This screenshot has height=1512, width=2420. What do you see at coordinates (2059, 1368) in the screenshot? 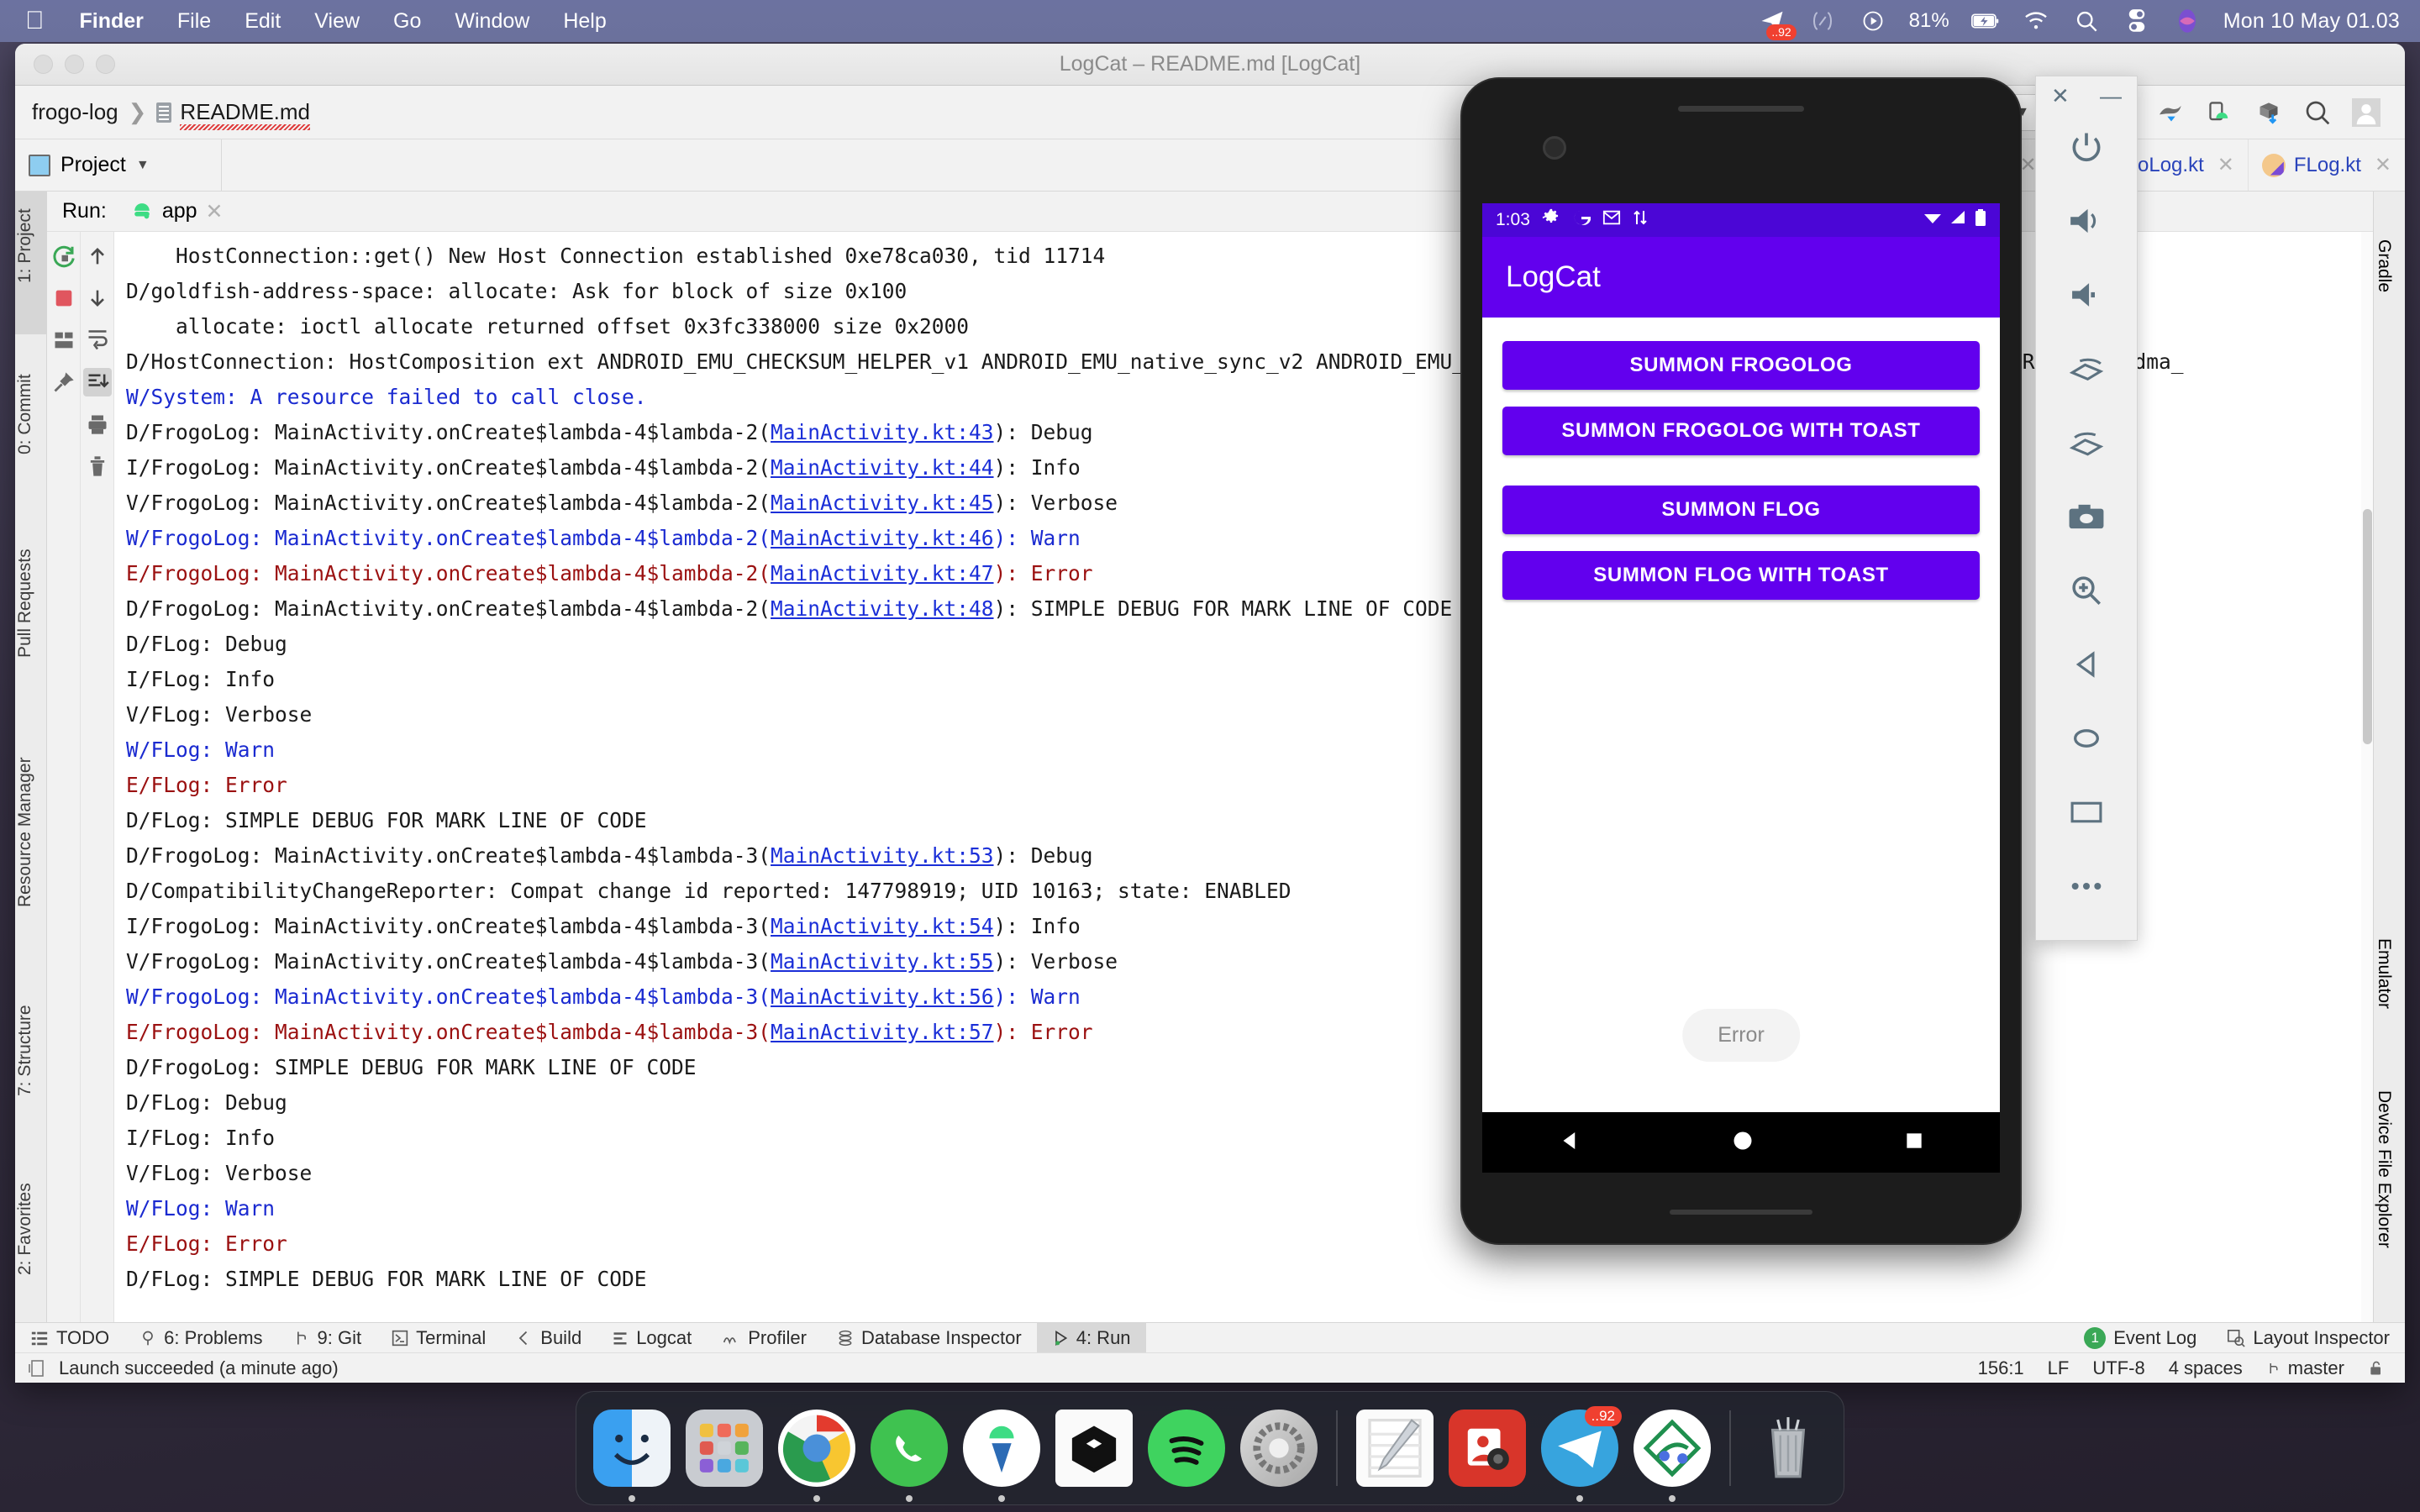
I see `line-separator: LF` at bounding box center [2059, 1368].